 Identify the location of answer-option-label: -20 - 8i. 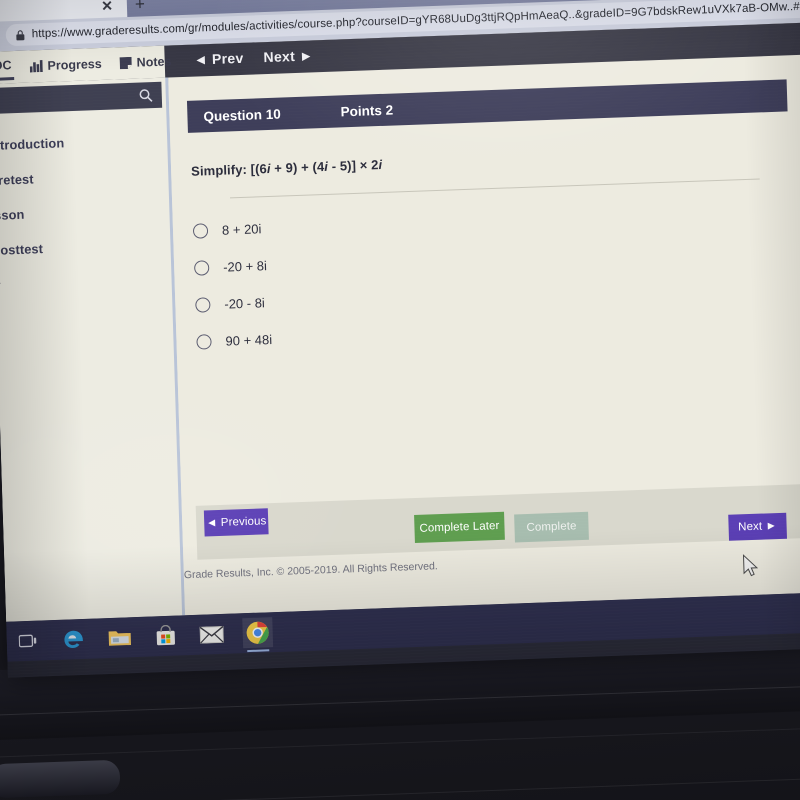
(245, 303).